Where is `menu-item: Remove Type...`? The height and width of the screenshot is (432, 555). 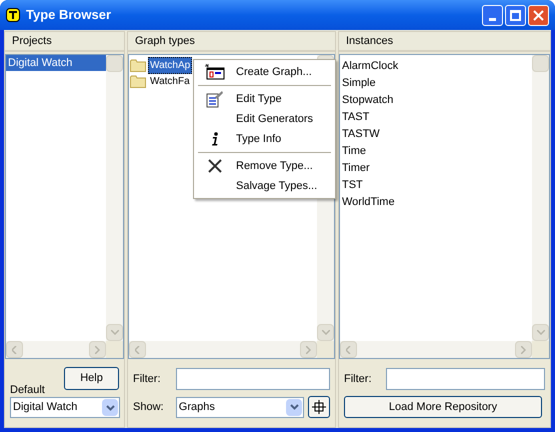
menu-item: Remove Type... is located at coordinates (264, 166).